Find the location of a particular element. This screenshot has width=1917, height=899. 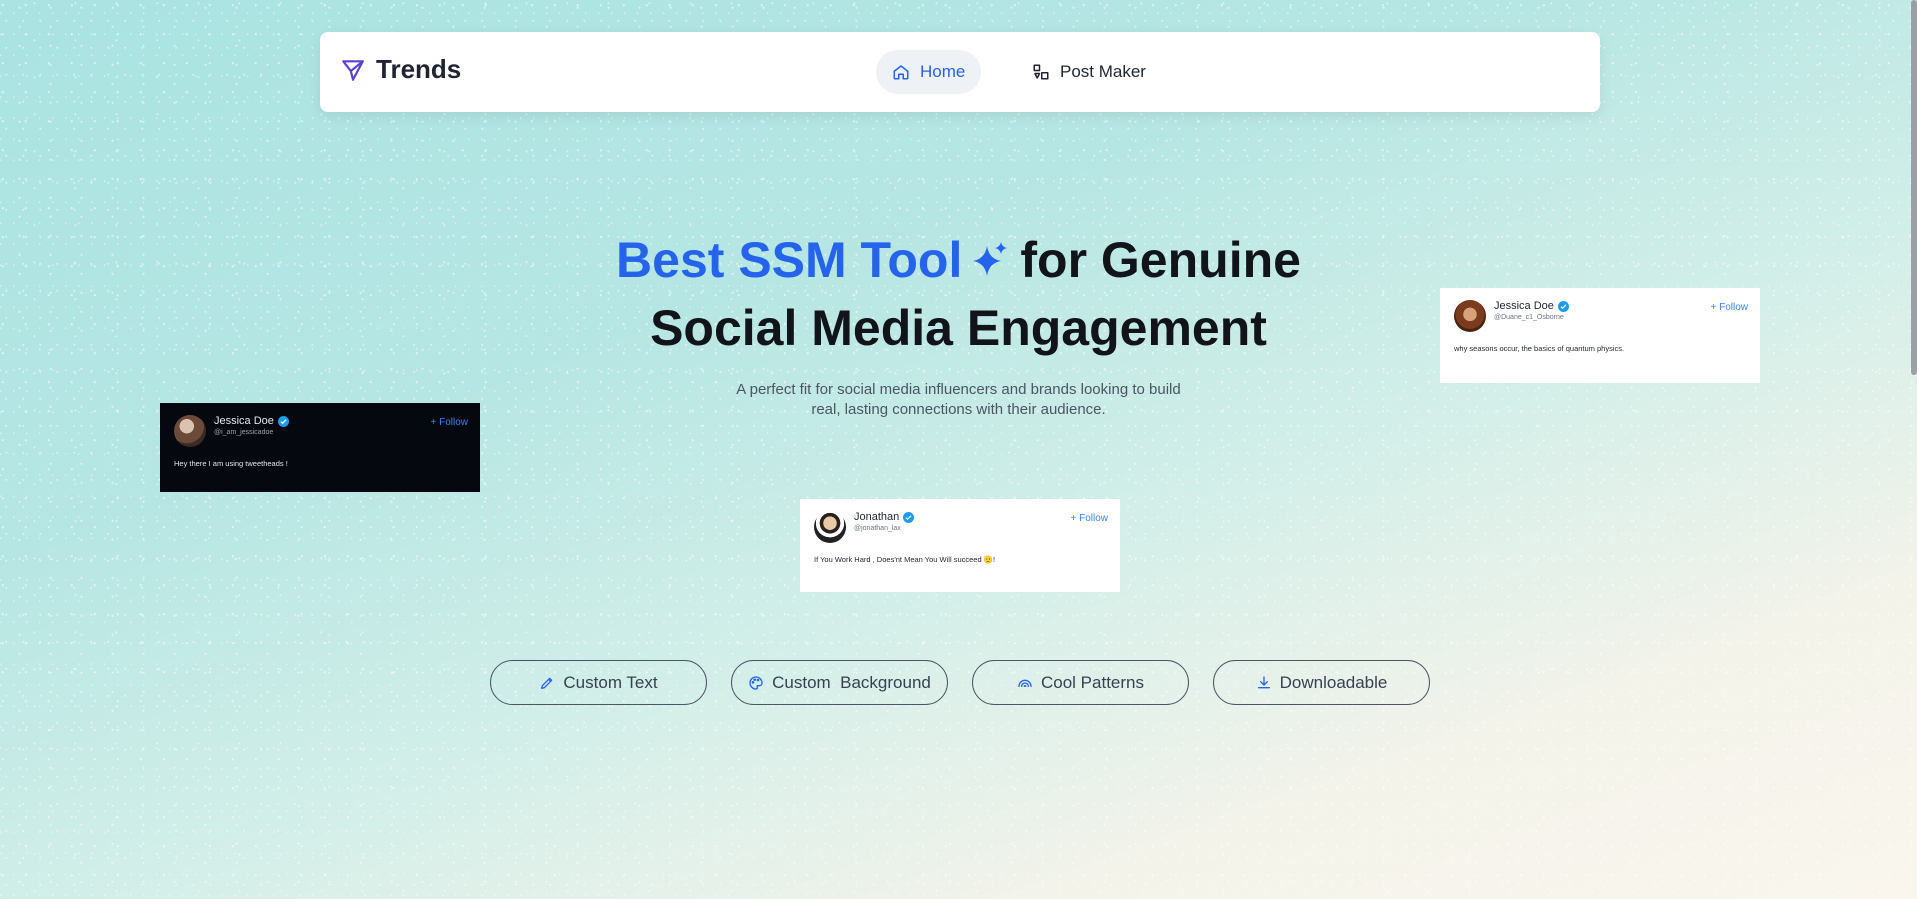

shapes-icon is located at coordinates (1041, 72).